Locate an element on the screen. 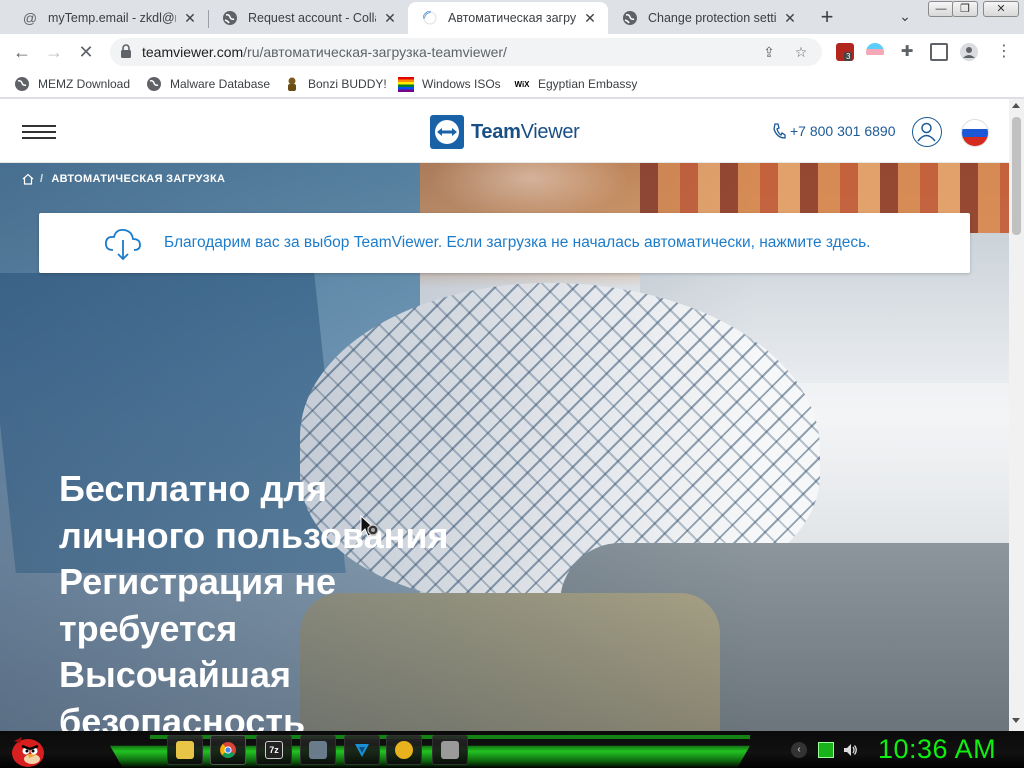 Image resolution: width=1024 pixels, height=768 pixels. bonzi-icon is located at coordinates (292, 84).